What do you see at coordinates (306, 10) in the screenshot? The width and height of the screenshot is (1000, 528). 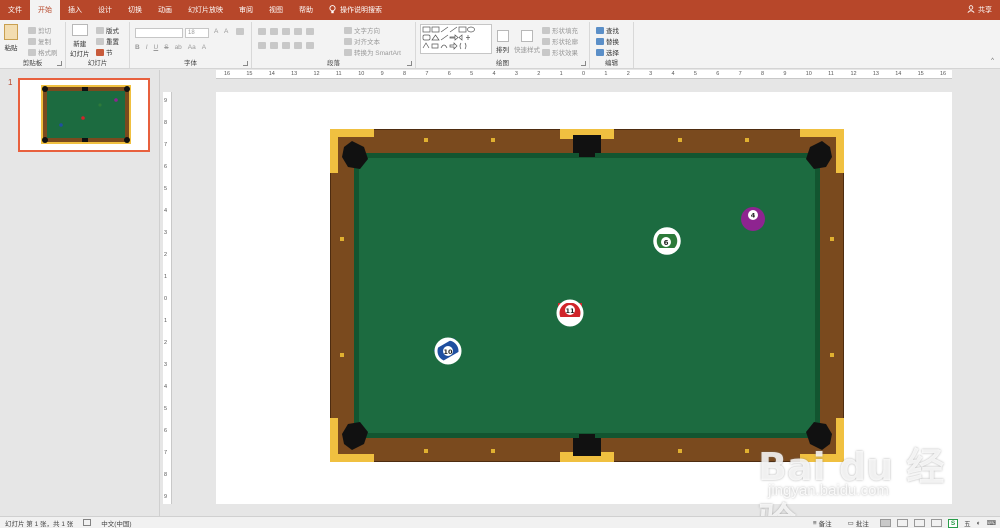 I see `tab-help: 帮助` at bounding box center [306, 10].